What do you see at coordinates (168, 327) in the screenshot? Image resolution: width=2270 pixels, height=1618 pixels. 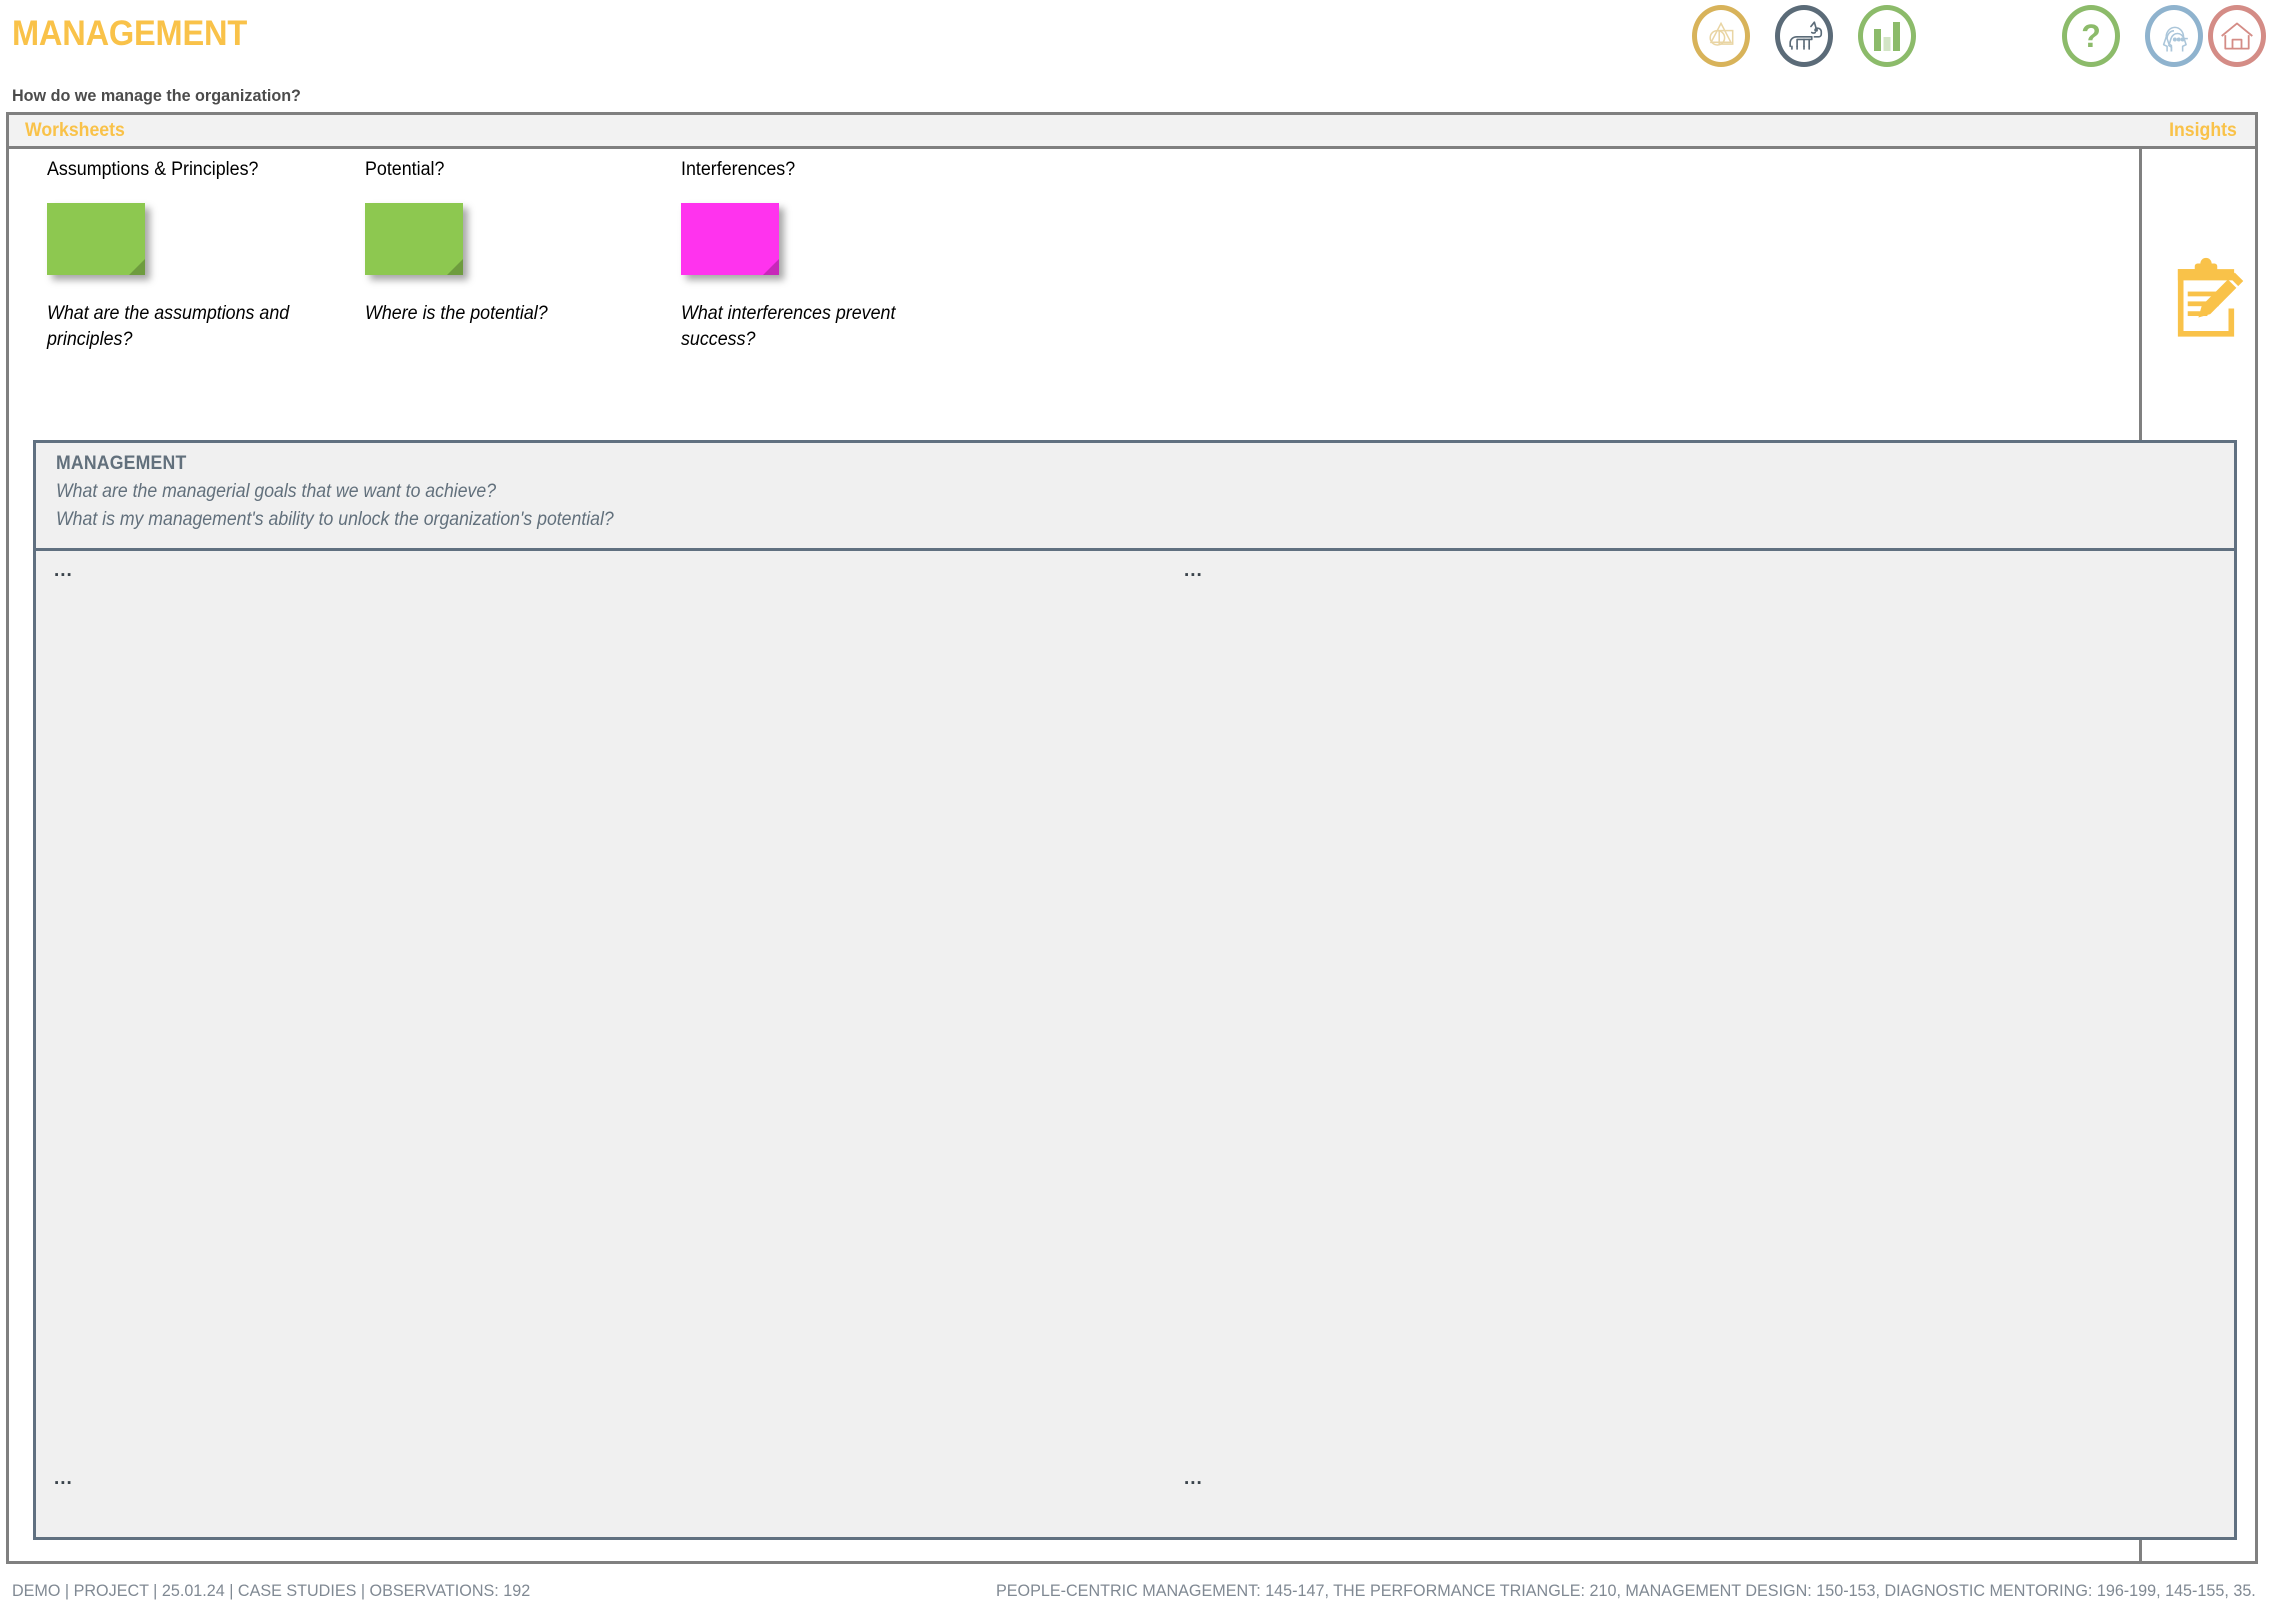 I see `worksheet-card-caption: What are the assumptions and principles?` at bounding box center [168, 327].